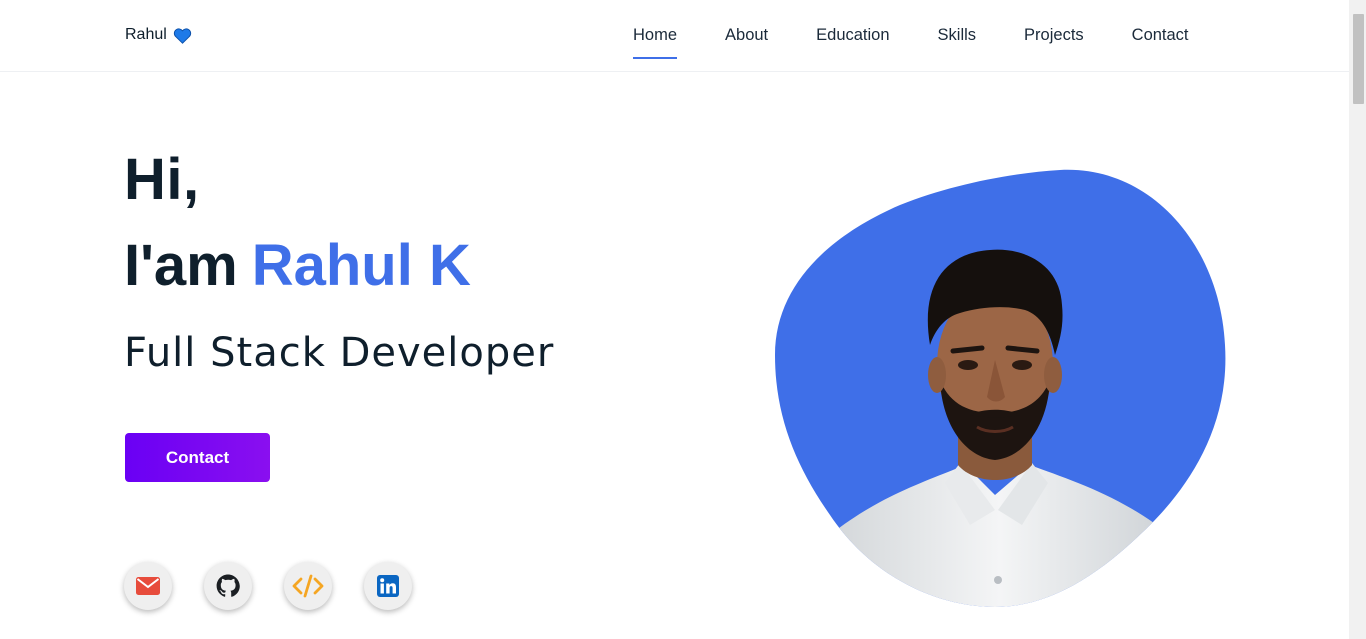 The image size is (1366, 639). What do you see at coordinates (746, 42) in the screenshot?
I see `nav-item-about: About` at bounding box center [746, 42].